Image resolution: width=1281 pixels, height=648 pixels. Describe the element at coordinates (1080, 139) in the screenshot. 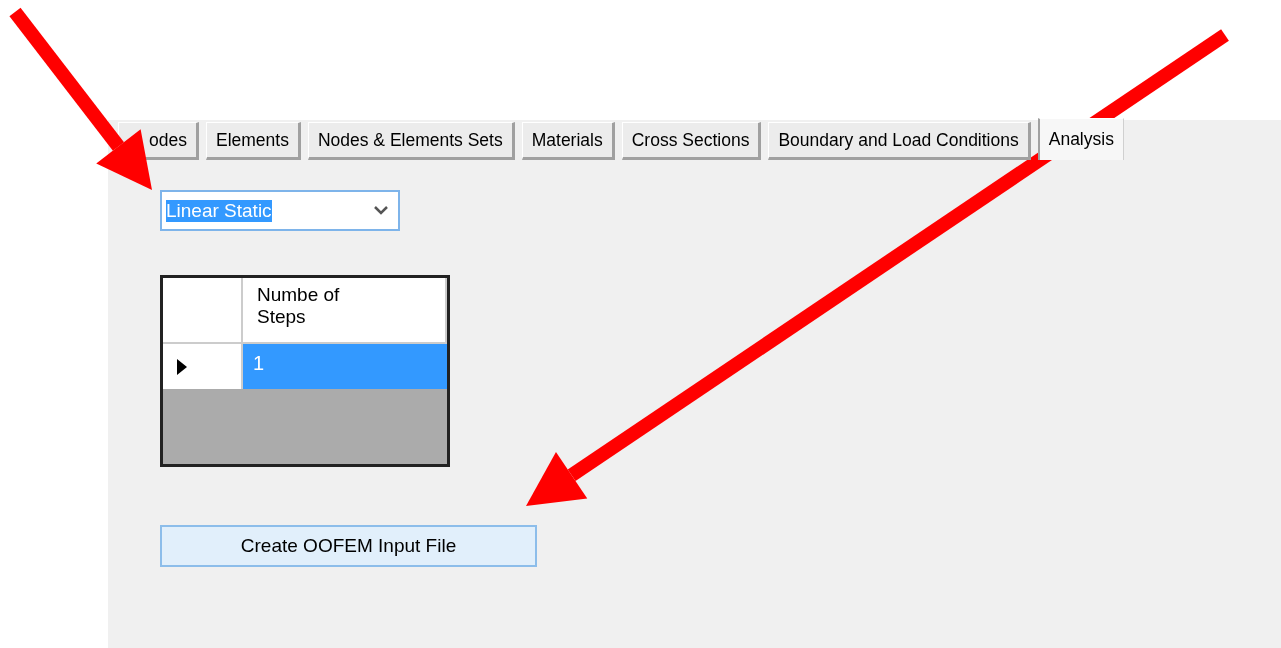

I see `tab: Analysis` at that location.